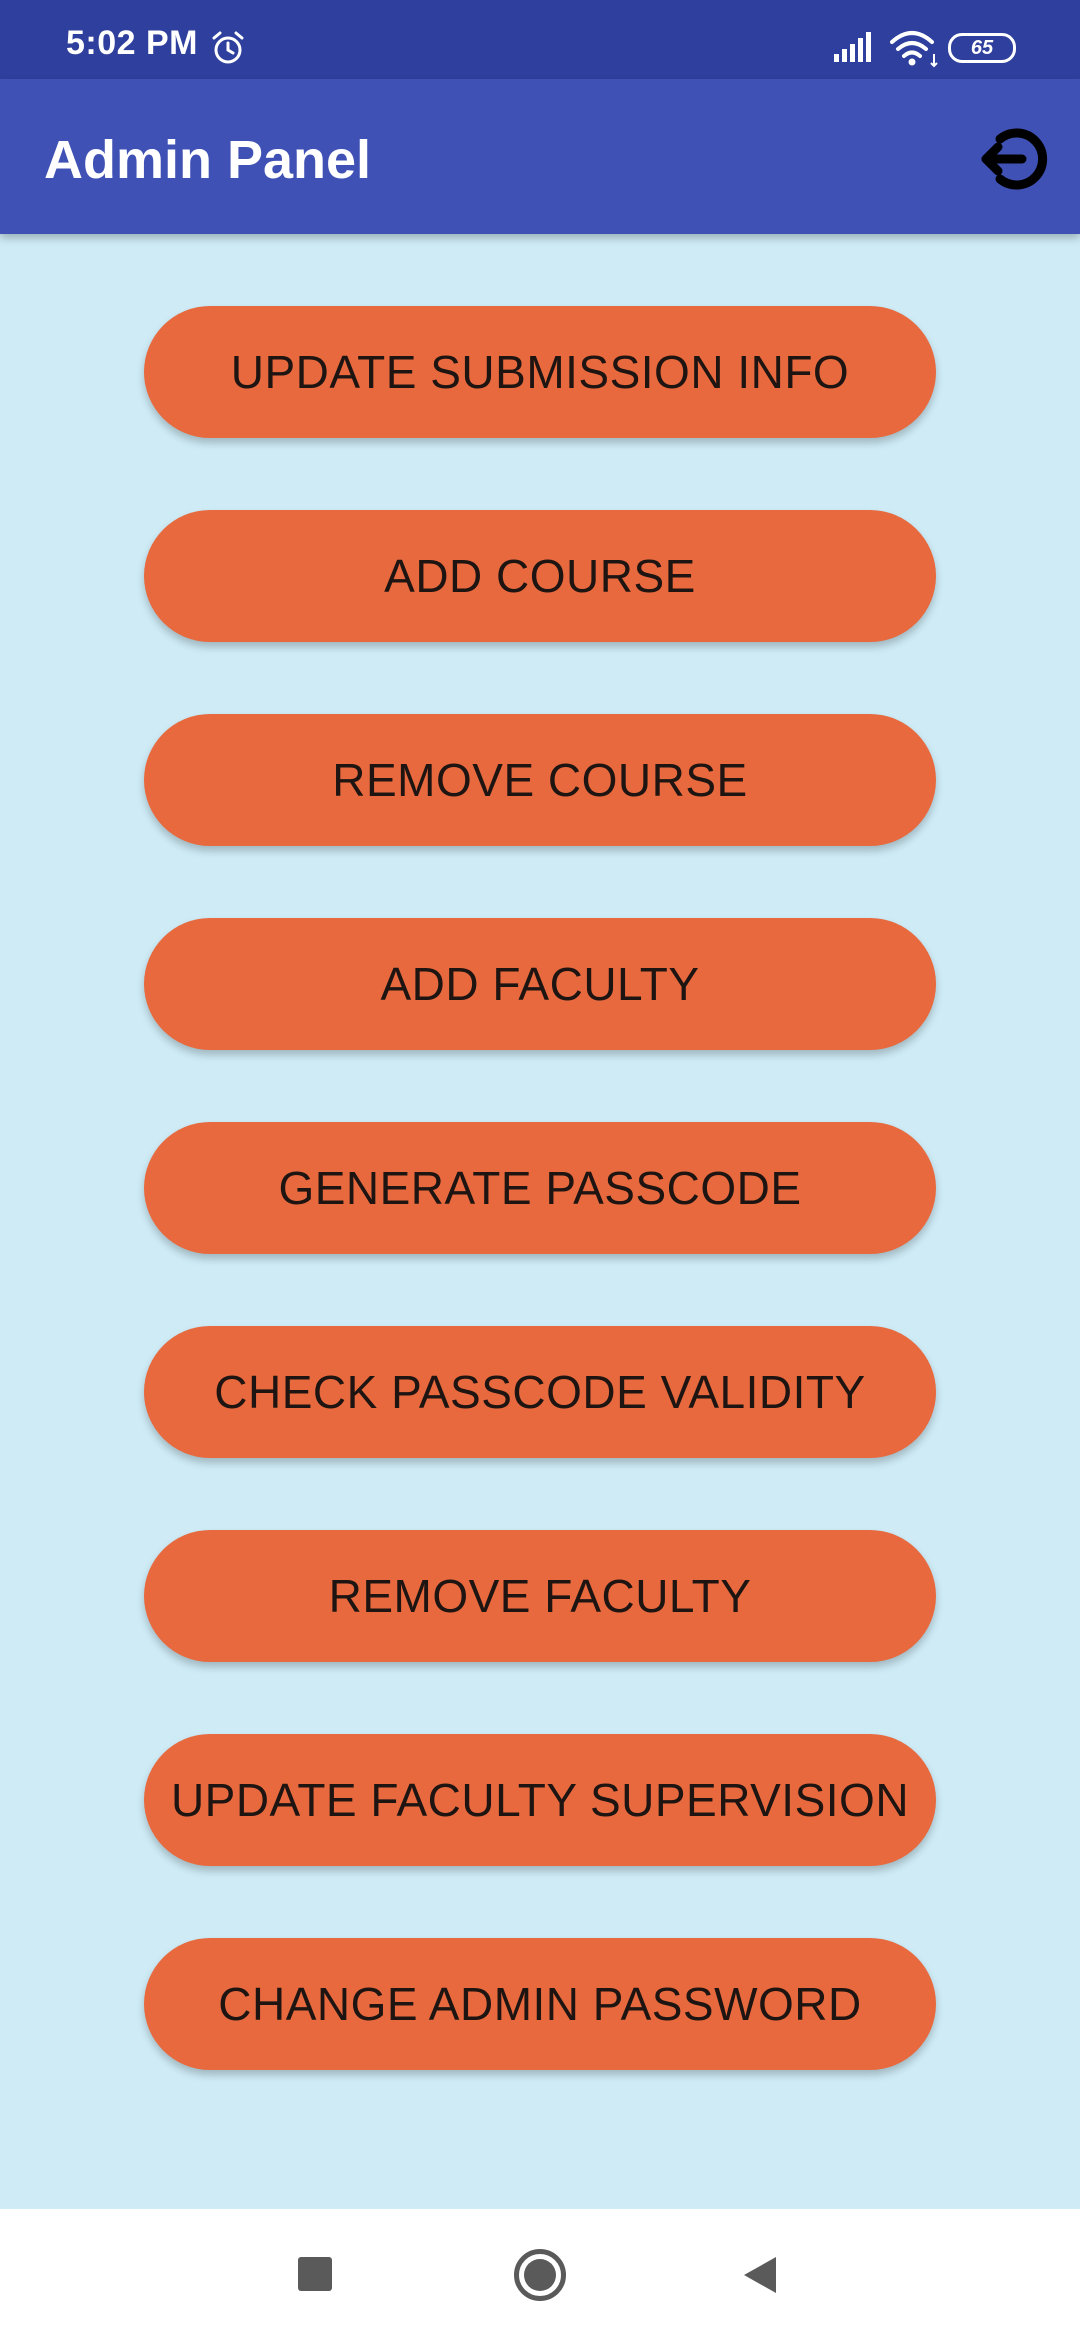 This screenshot has width=1080, height=2340. I want to click on status-bar: 5:02 PM 65, so click(540, 39).